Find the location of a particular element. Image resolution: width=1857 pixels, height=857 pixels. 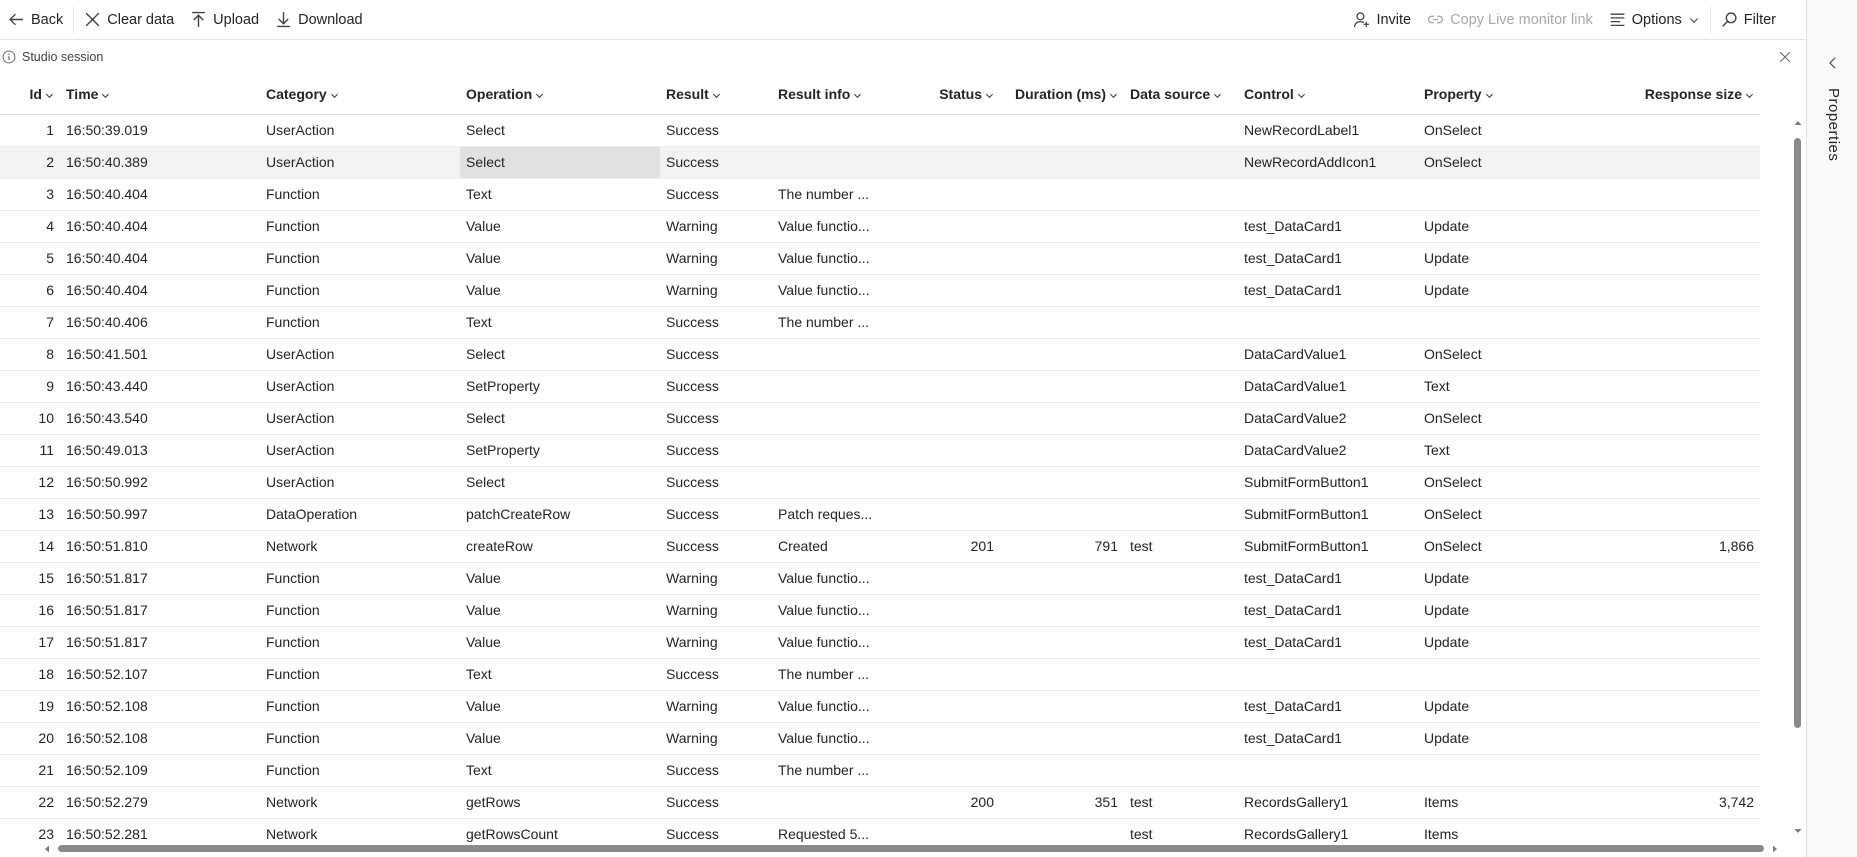

person-add-icon is located at coordinates (1362, 19).